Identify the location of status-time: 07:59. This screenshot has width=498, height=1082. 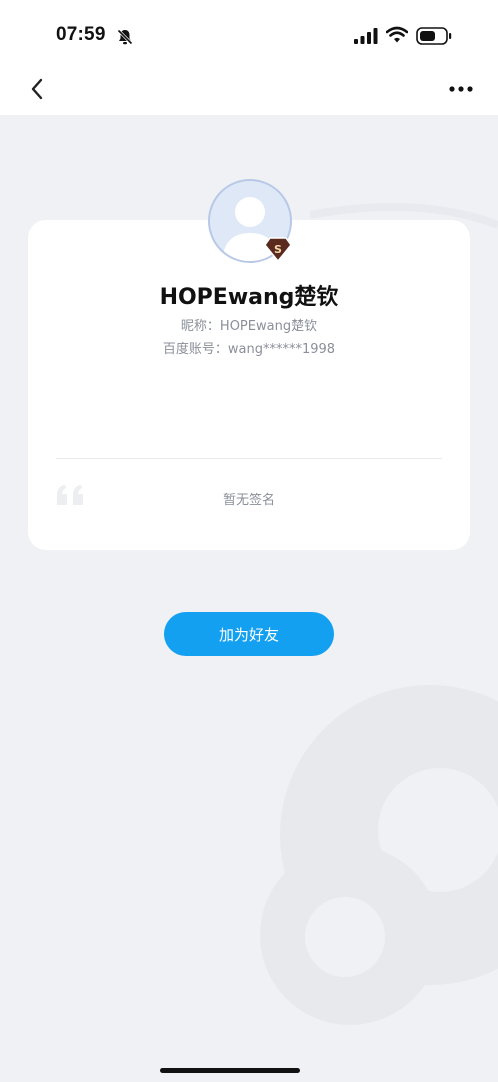
(81, 34).